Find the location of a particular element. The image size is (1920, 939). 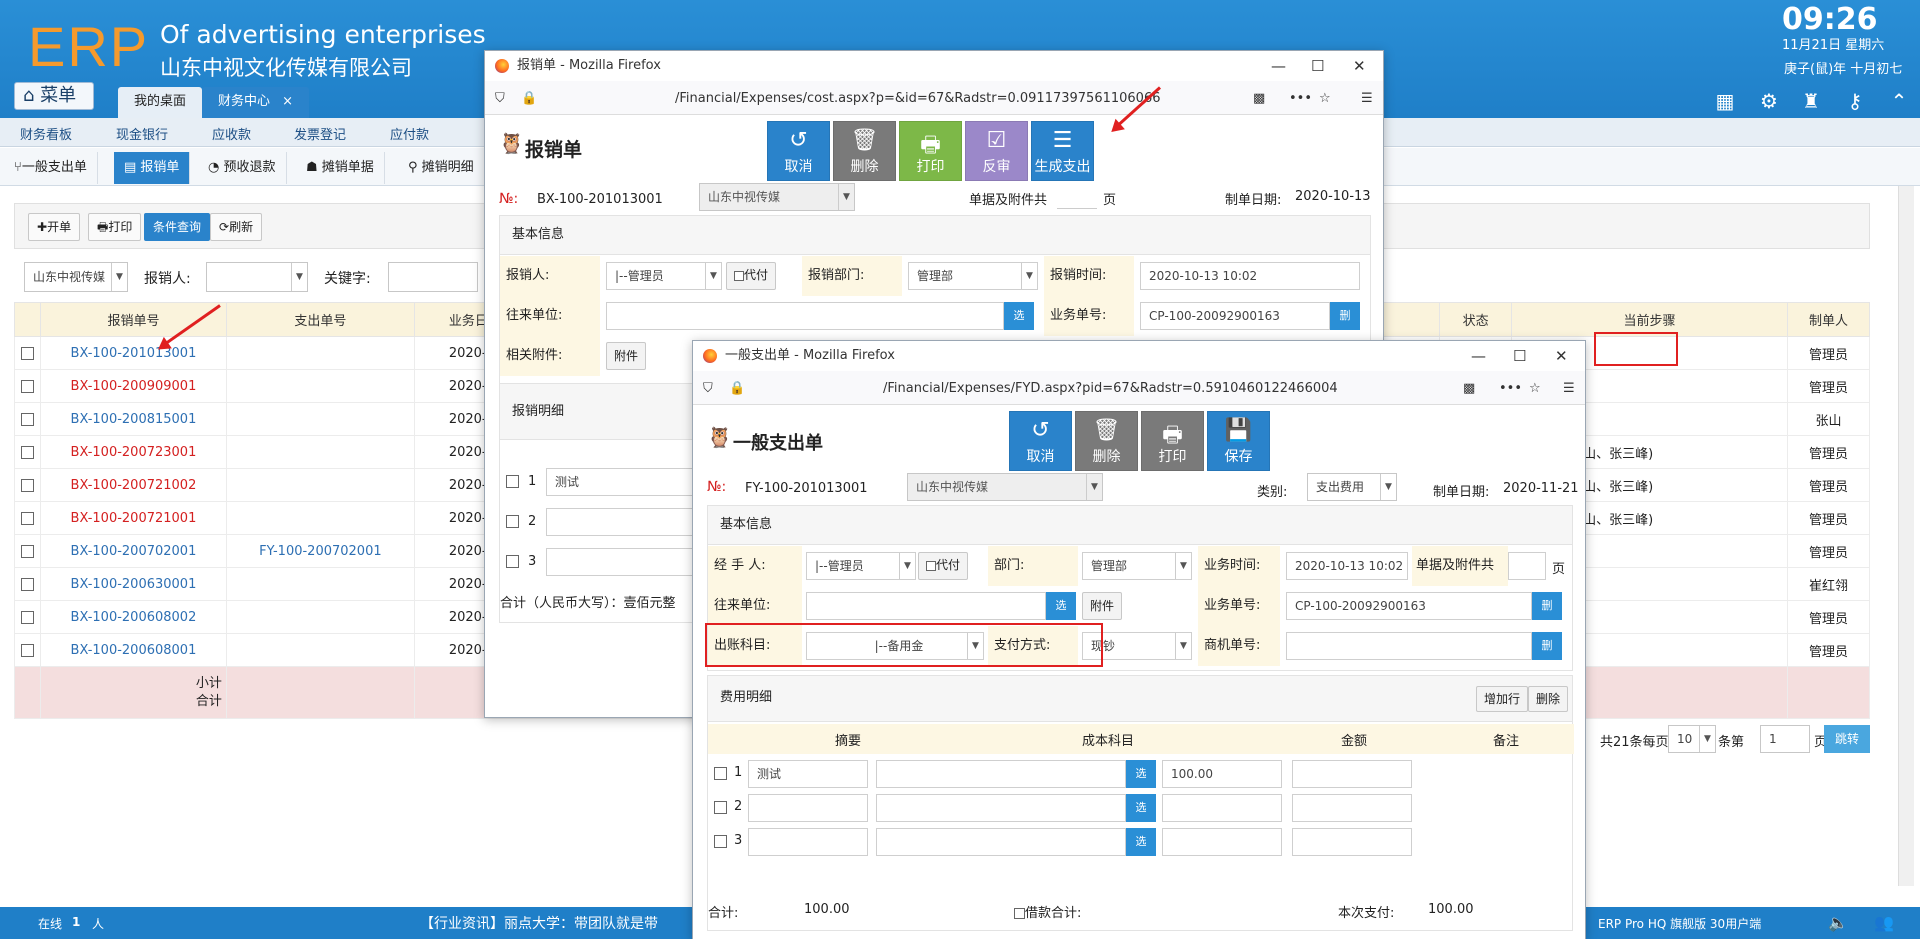

delete-row-button: 删除 is located at coordinates (1548, 699).